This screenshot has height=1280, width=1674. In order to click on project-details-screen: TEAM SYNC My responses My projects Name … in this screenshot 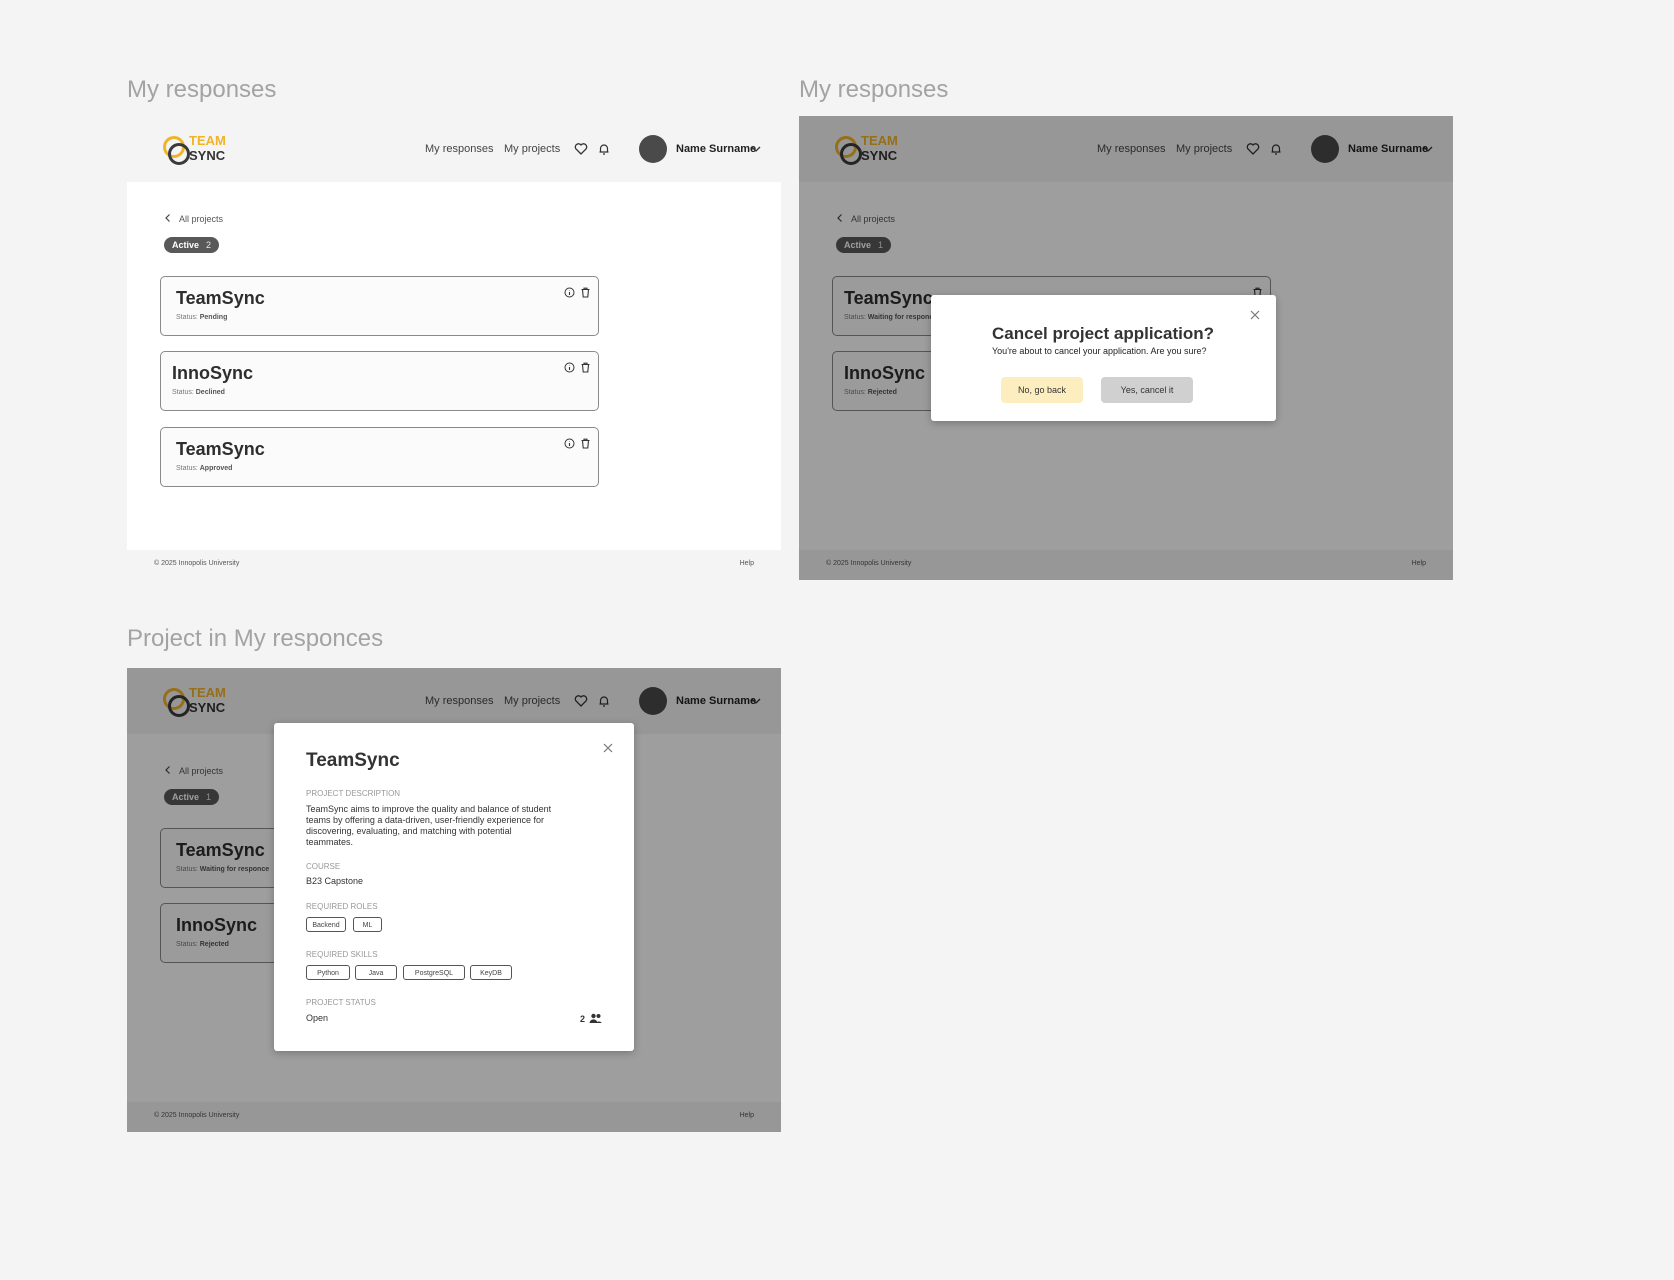, I will do `click(454, 900)`.